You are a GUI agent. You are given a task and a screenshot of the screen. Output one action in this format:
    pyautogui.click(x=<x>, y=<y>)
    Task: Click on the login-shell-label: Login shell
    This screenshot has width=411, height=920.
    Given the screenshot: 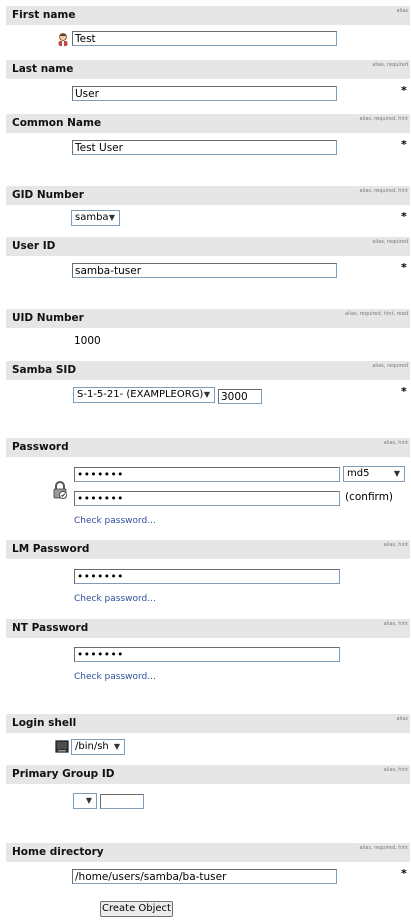 What is the action you would take?
    pyautogui.click(x=44, y=723)
    